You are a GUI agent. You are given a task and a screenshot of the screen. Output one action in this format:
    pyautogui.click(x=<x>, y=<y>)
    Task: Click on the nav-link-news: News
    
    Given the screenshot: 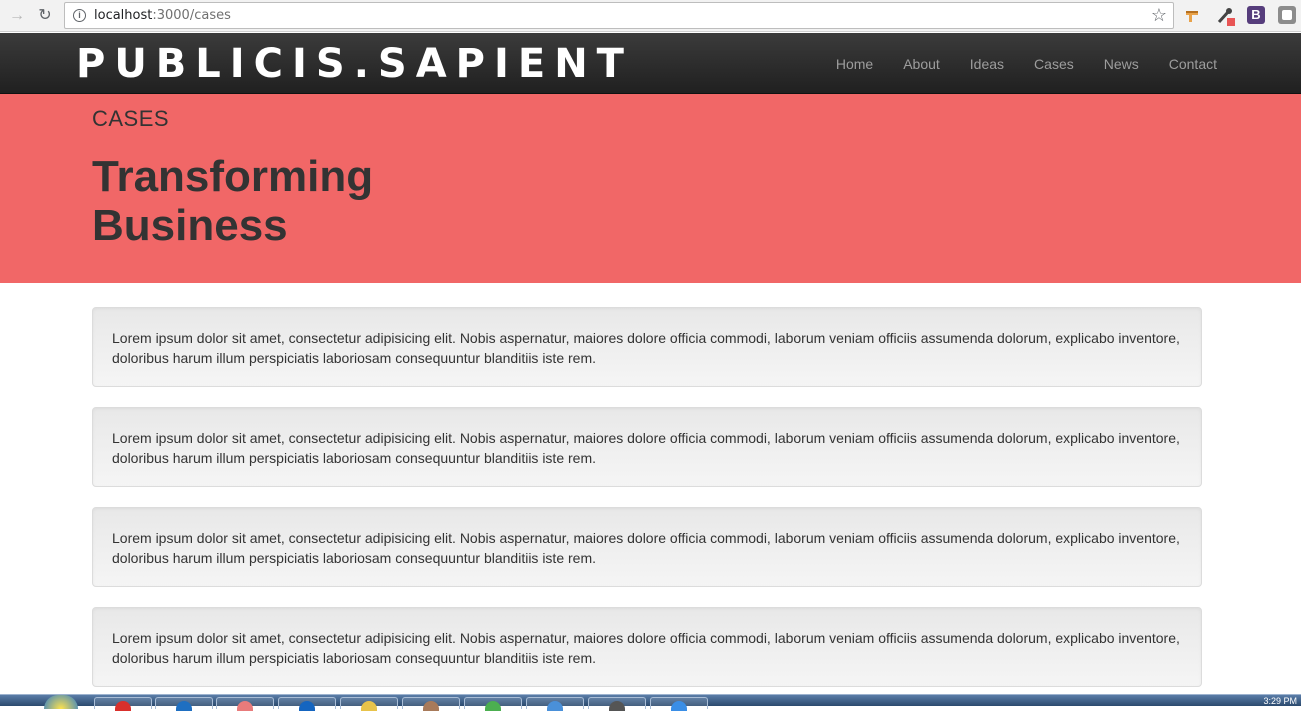 What is the action you would take?
    pyautogui.click(x=1121, y=64)
    